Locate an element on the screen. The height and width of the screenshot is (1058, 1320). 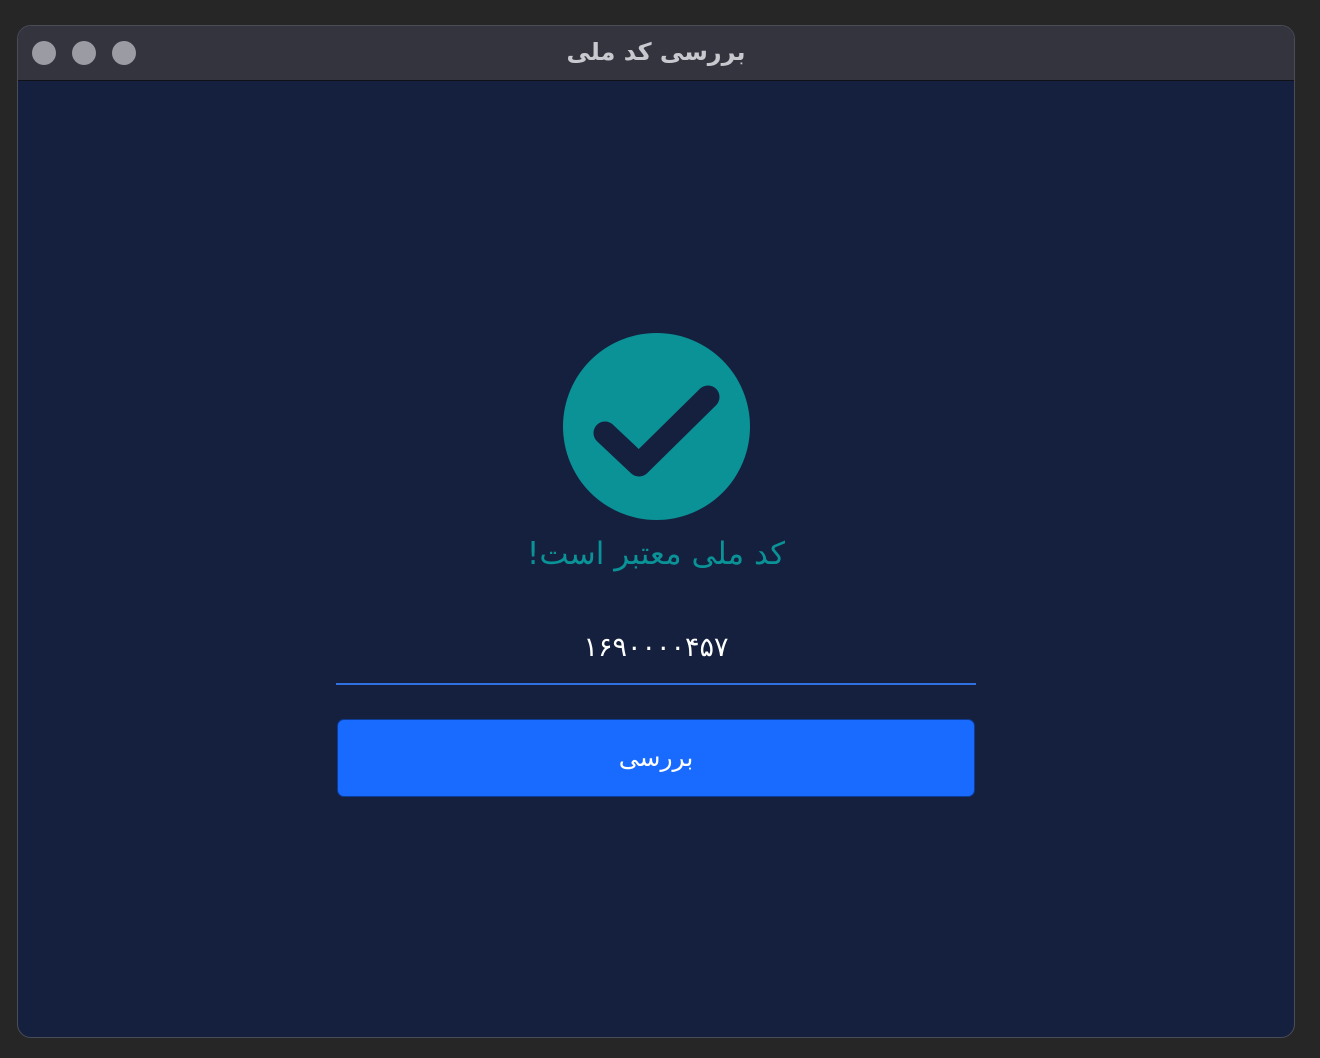
validation-status-message: کد ملی معتبر است! is located at coordinates (656, 554).